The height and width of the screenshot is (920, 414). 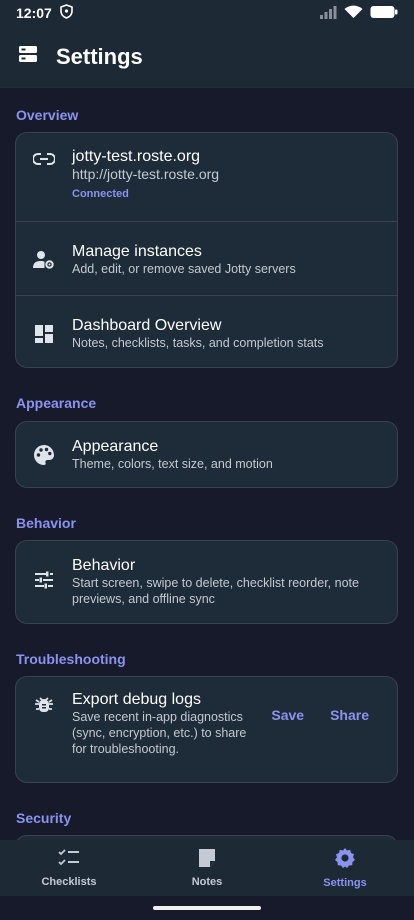 I want to click on status-bar: 12:07, so click(x=207, y=13).